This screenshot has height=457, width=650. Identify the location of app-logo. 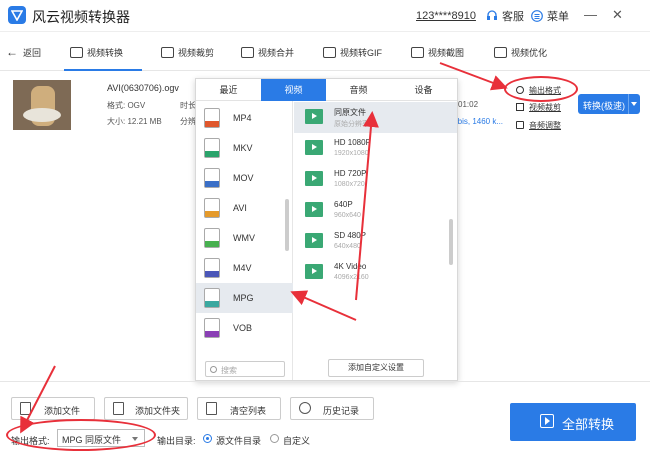
(17, 15).